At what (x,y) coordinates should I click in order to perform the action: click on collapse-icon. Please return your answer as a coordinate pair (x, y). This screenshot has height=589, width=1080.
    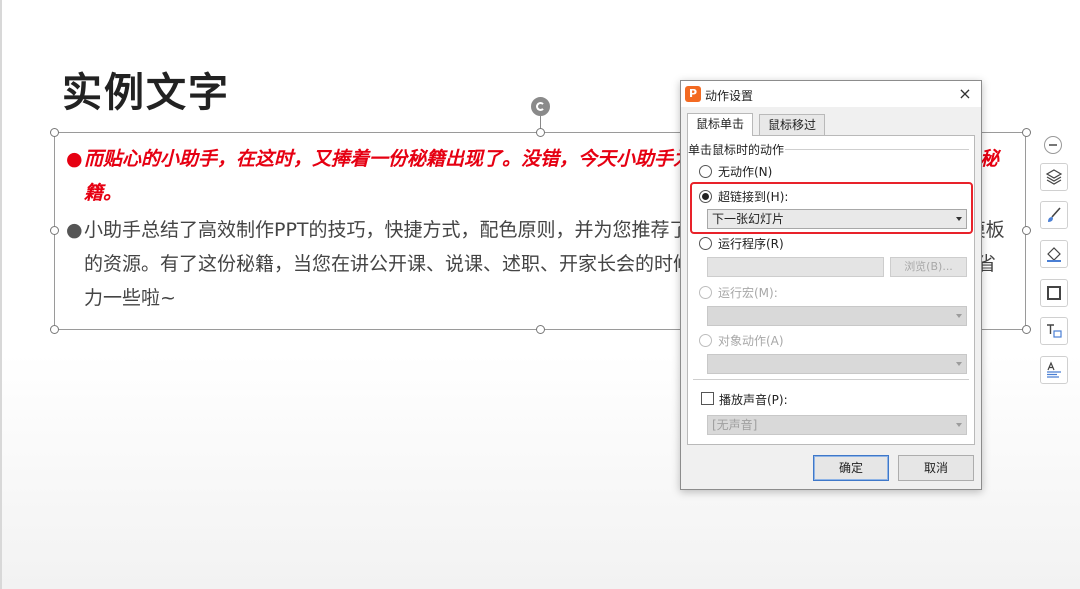
    Looking at the image, I should click on (1053, 145).